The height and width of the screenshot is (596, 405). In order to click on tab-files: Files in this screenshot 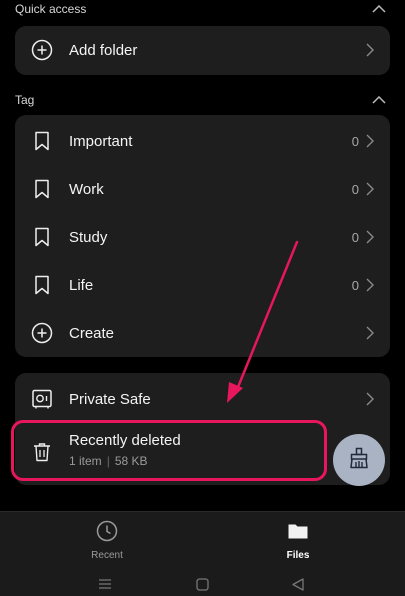, I will do `click(298, 540)`.